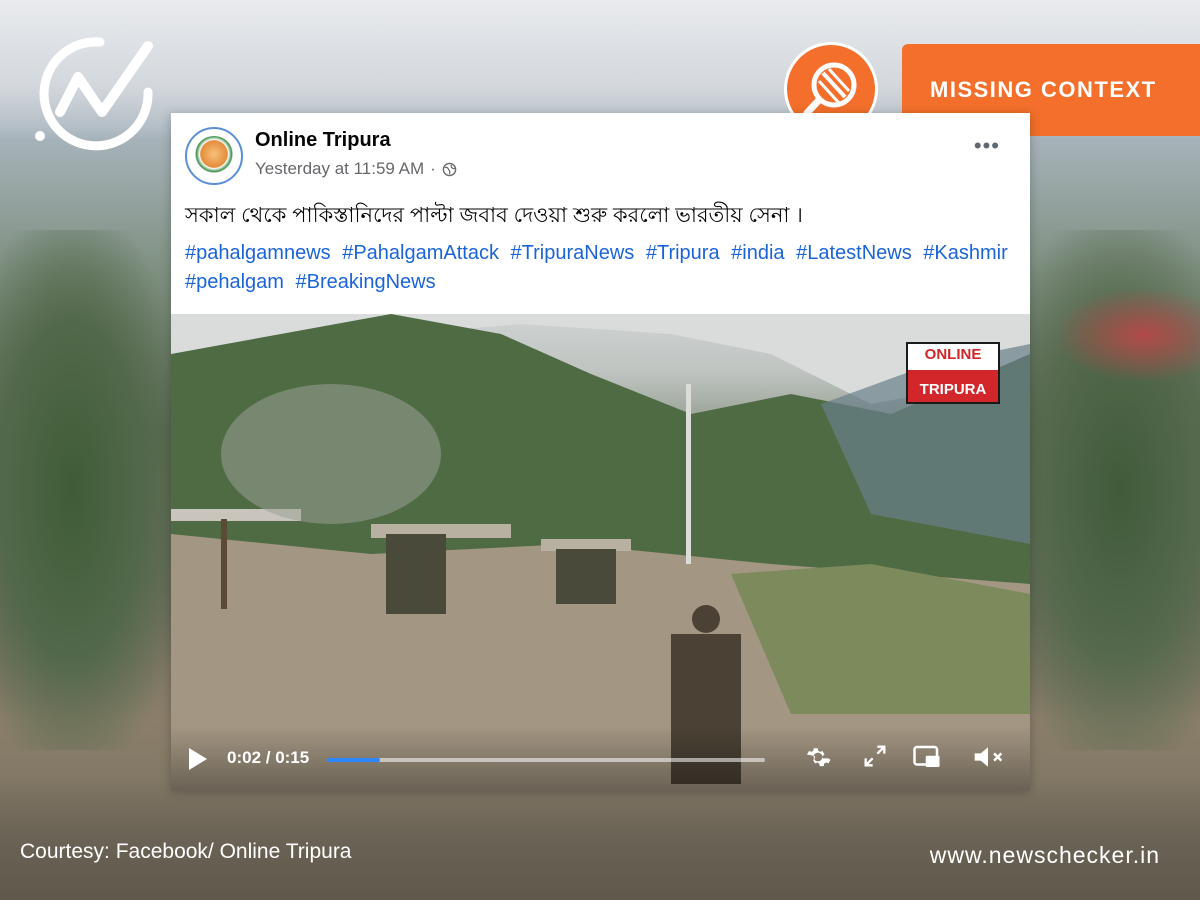  I want to click on background-left-blur, so click(90, 490).